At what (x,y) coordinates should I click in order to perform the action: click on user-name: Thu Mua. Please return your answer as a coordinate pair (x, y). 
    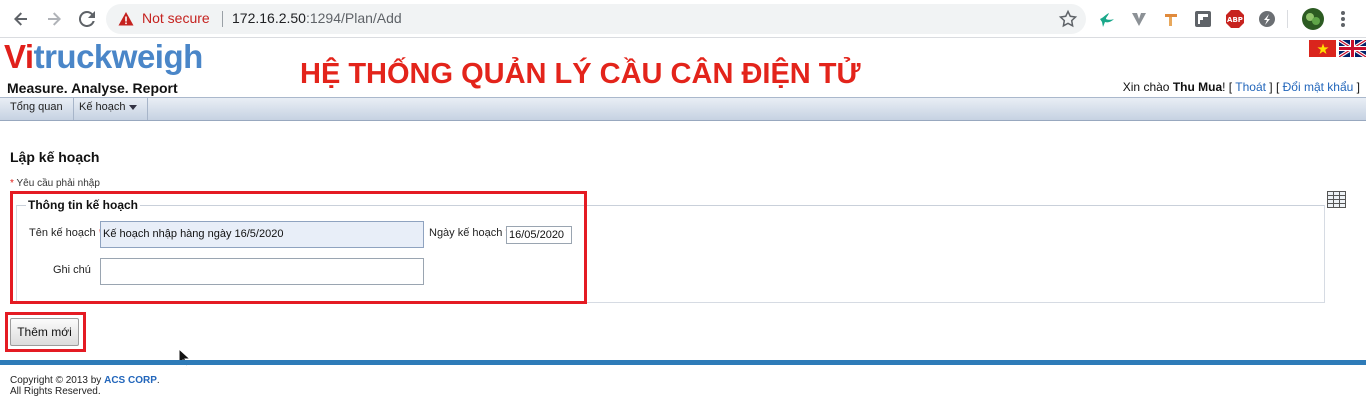
    Looking at the image, I should click on (1197, 87).